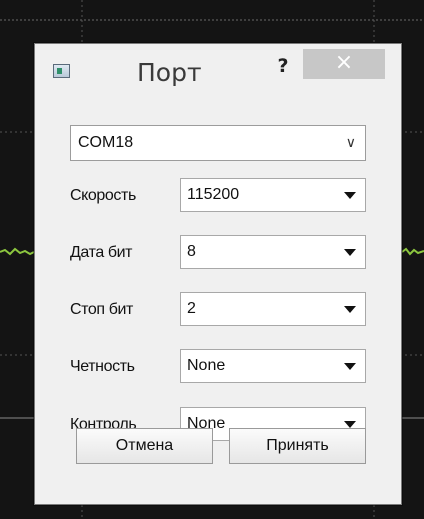 The height and width of the screenshot is (519, 424). Describe the element at coordinates (206, 365) in the screenshot. I see `parity-value: None` at that location.